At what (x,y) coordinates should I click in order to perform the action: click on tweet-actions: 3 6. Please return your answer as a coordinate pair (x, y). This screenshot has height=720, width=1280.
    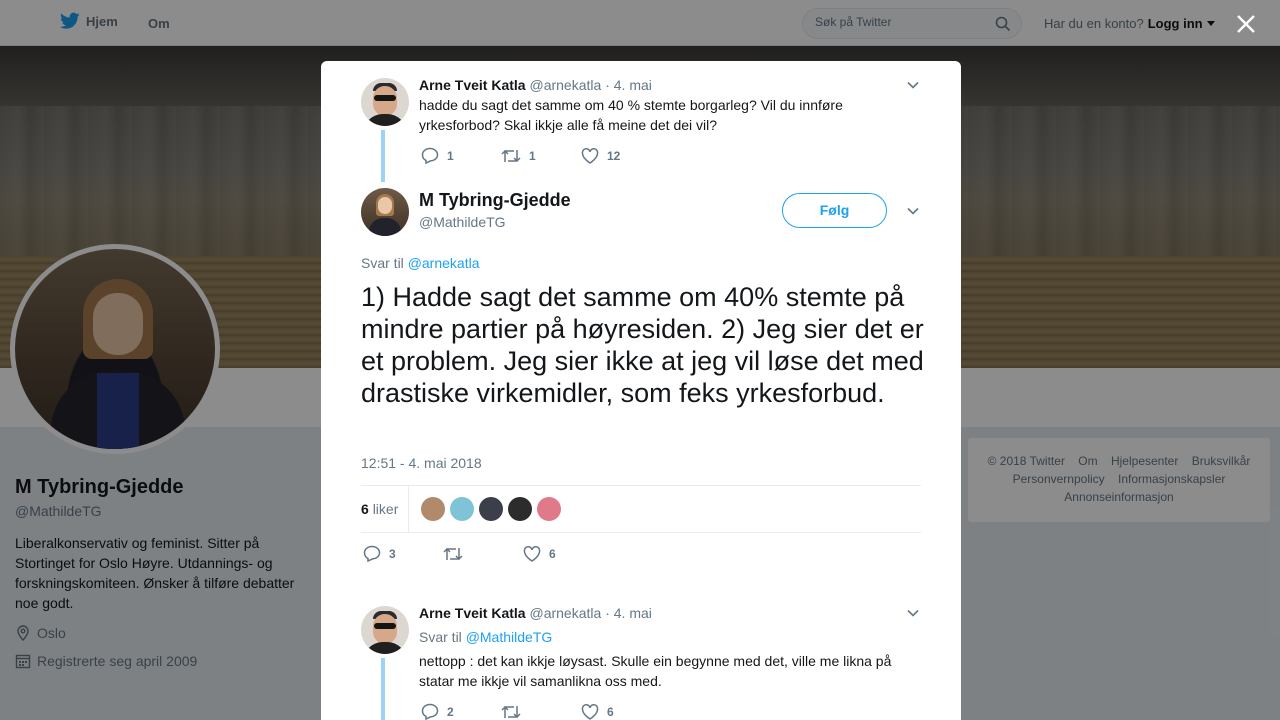
    Looking at the image, I should click on (459, 553).